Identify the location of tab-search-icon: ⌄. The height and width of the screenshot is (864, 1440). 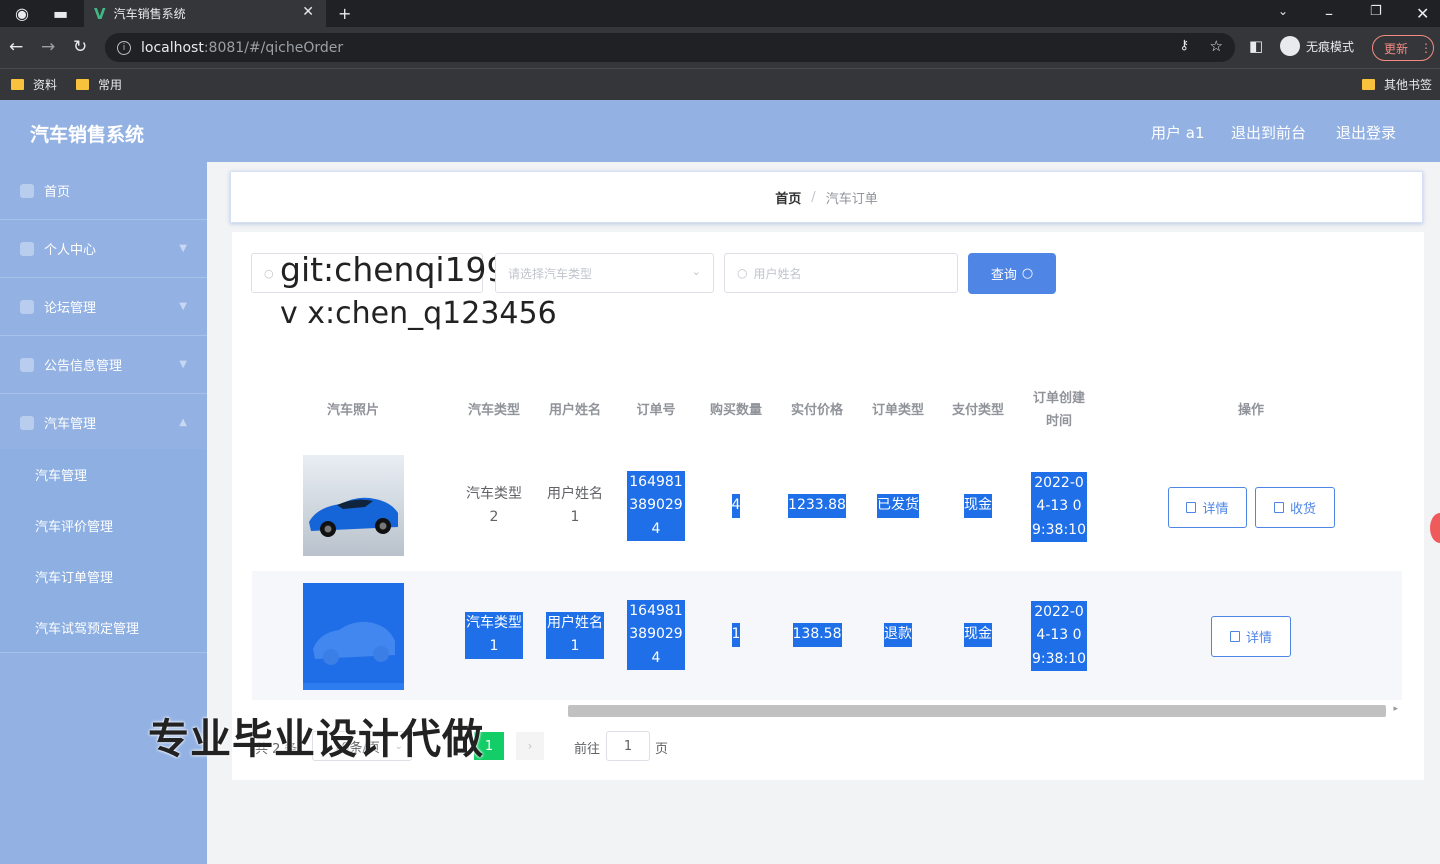
(1283, 11).